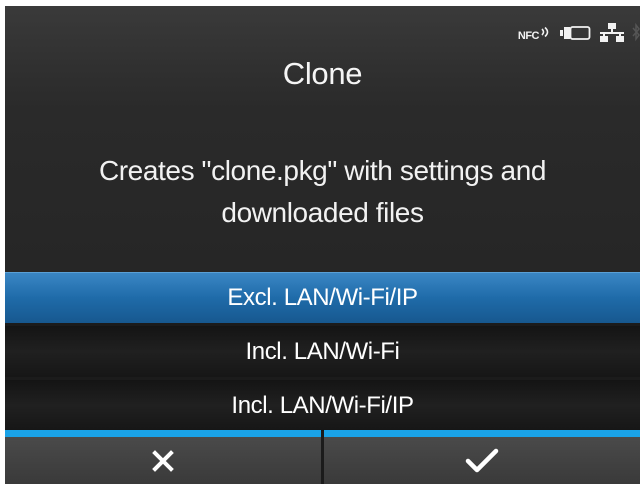 This screenshot has height=484, width=640. Describe the element at coordinates (528, 36) in the screenshot. I see `nfc-label: NFC` at that location.